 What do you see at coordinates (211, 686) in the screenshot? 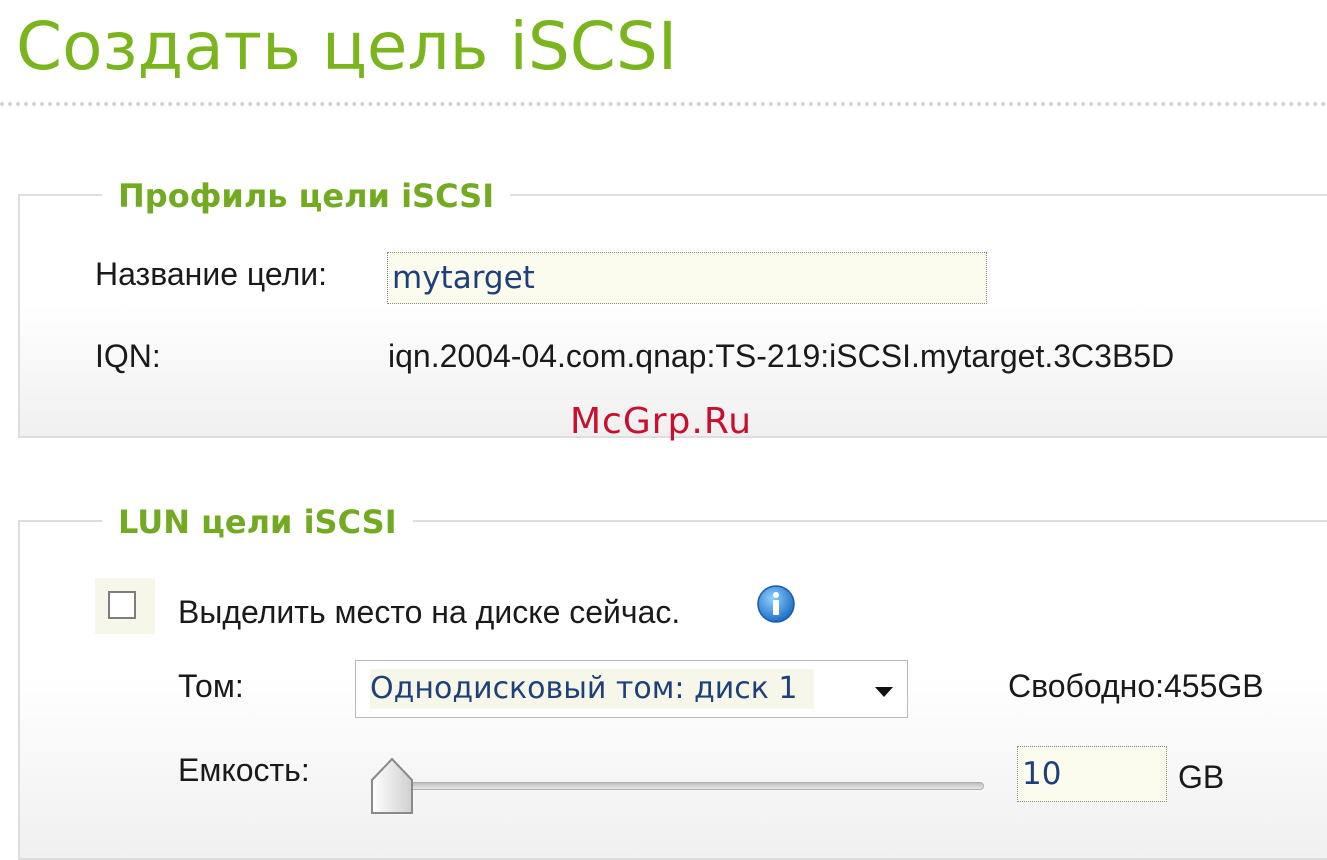
I see `volume-label: Том:` at bounding box center [211, 686].